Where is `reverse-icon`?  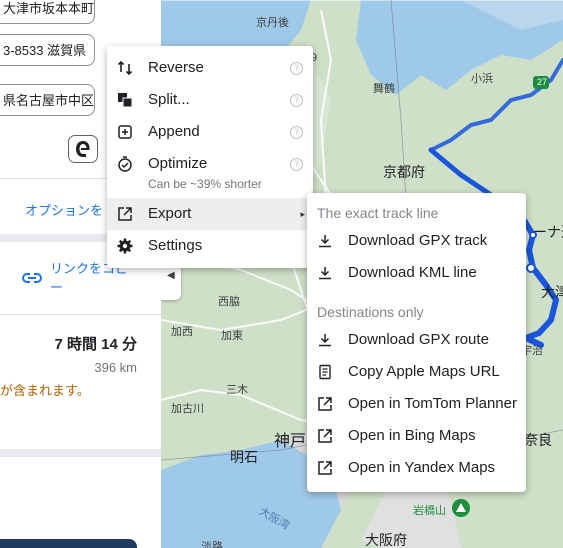 reverse-icon is located at coordinates (125, 68).